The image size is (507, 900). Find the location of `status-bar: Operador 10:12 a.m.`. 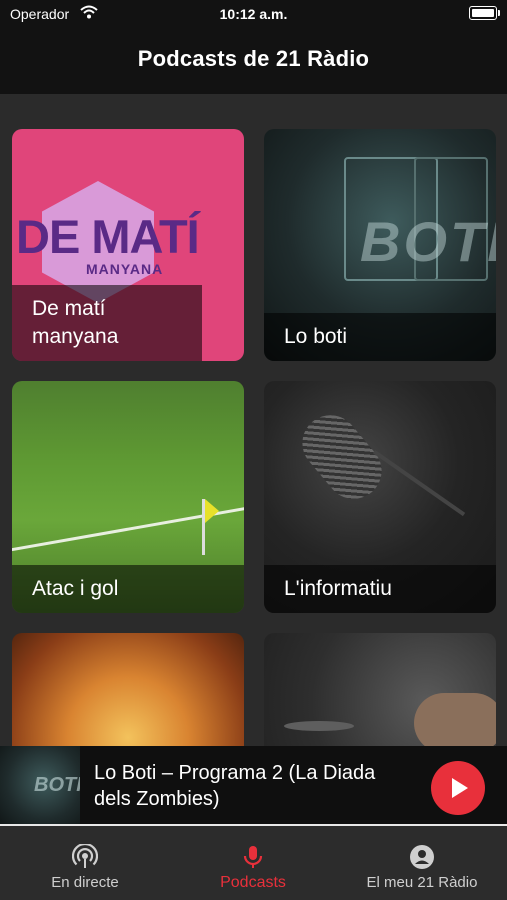

status-bar: Operador 10:12 a.m. is located at coordinates (253, 14).